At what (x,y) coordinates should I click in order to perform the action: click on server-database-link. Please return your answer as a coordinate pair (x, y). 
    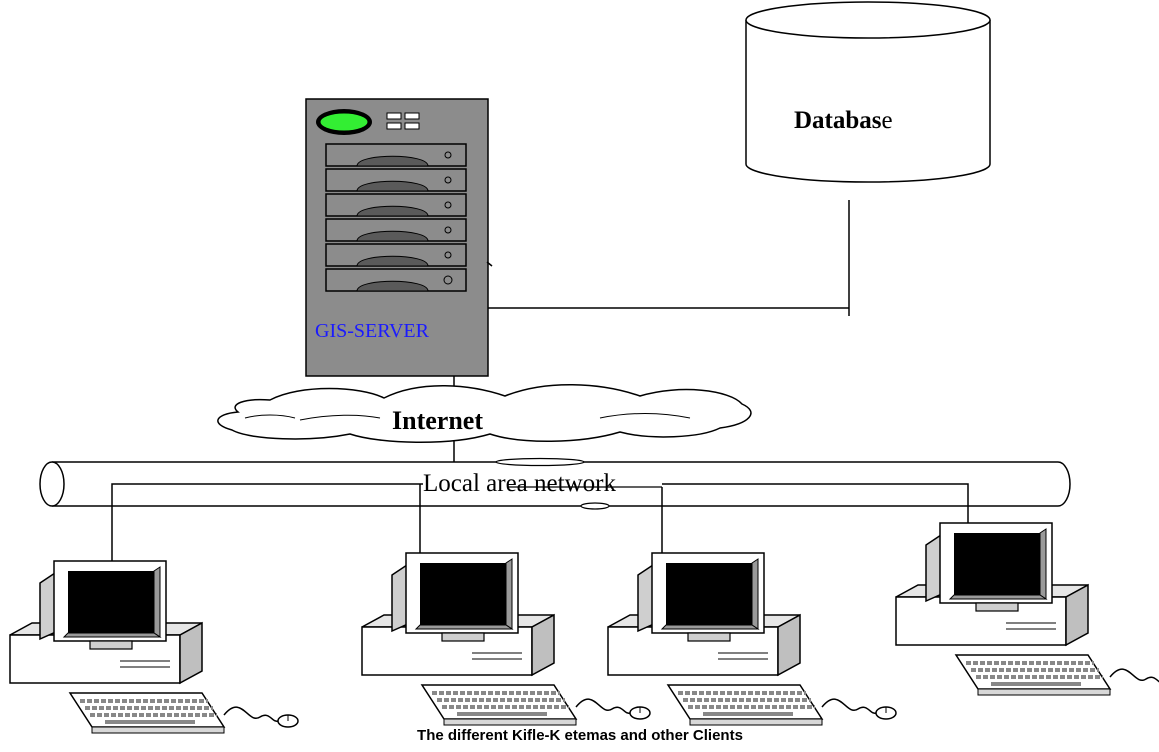
    Looking at the image, I should click on (669, 258).